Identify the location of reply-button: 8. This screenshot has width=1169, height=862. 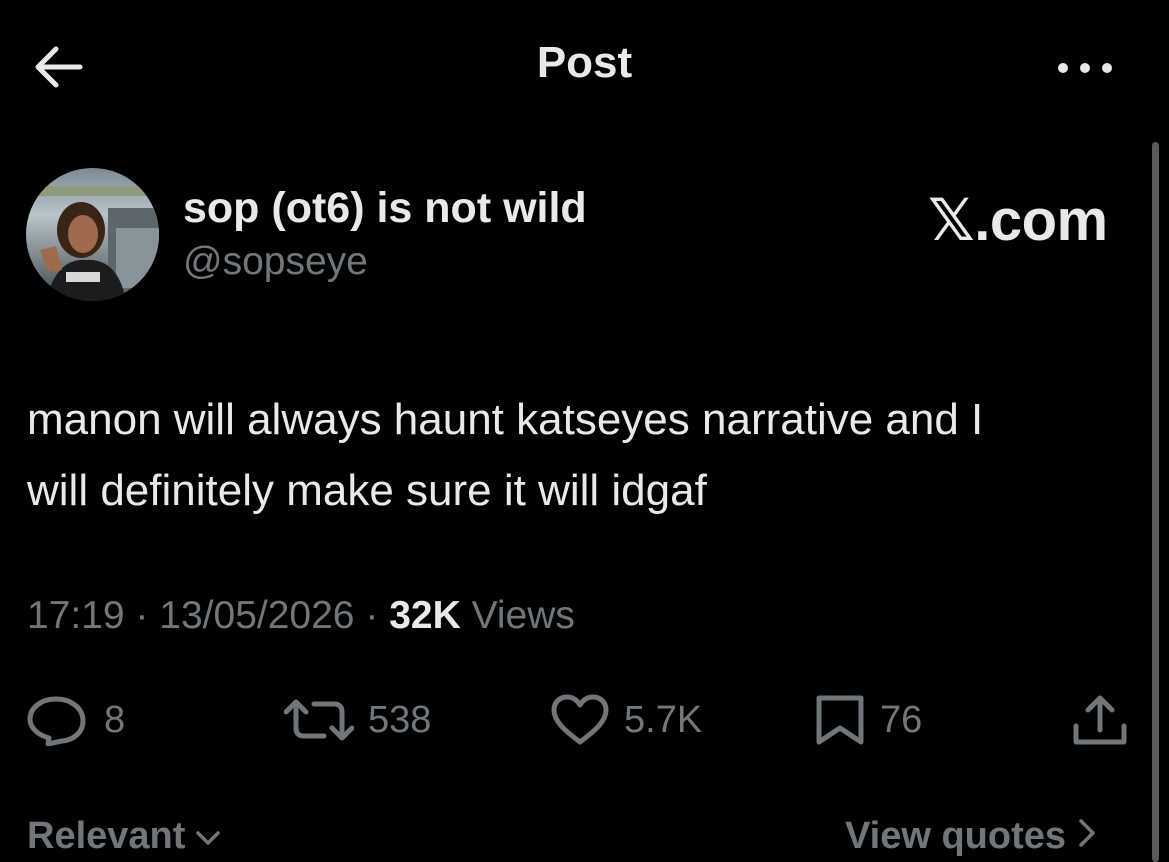
(75, 720).